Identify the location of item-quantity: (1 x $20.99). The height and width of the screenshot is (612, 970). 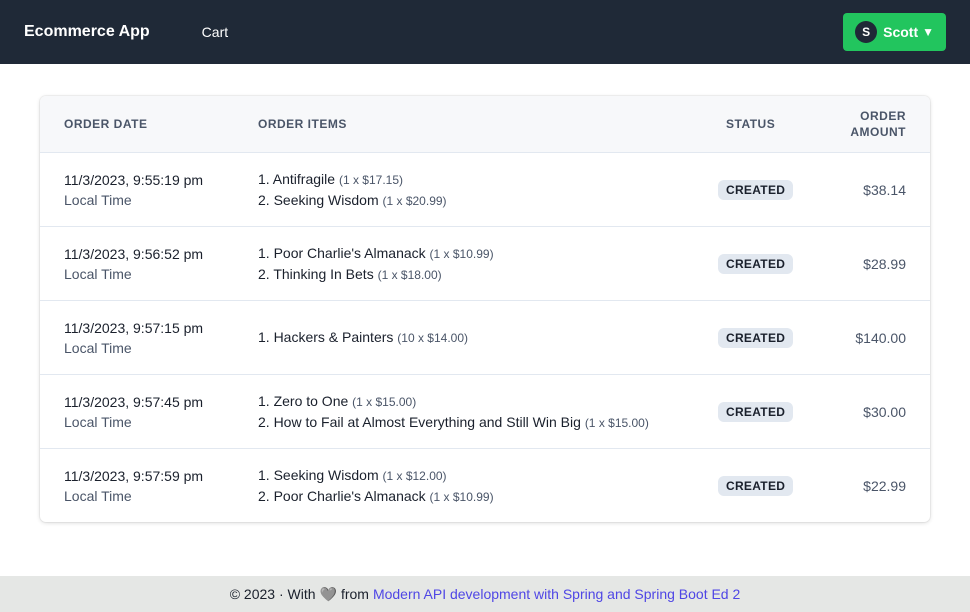
(414, 200).